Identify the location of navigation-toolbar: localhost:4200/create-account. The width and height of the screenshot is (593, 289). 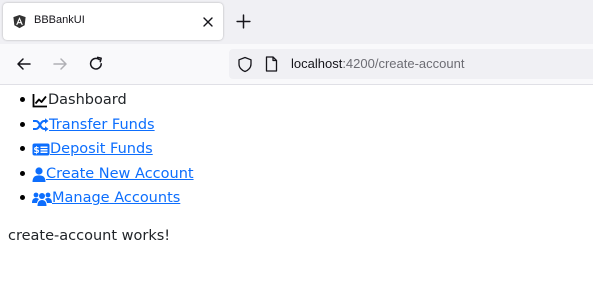
(296, 64).